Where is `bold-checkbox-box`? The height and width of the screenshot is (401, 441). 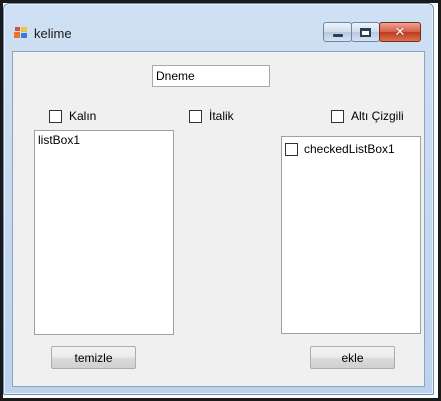 bold-checkbox-box is located at coordinates (55, 116).